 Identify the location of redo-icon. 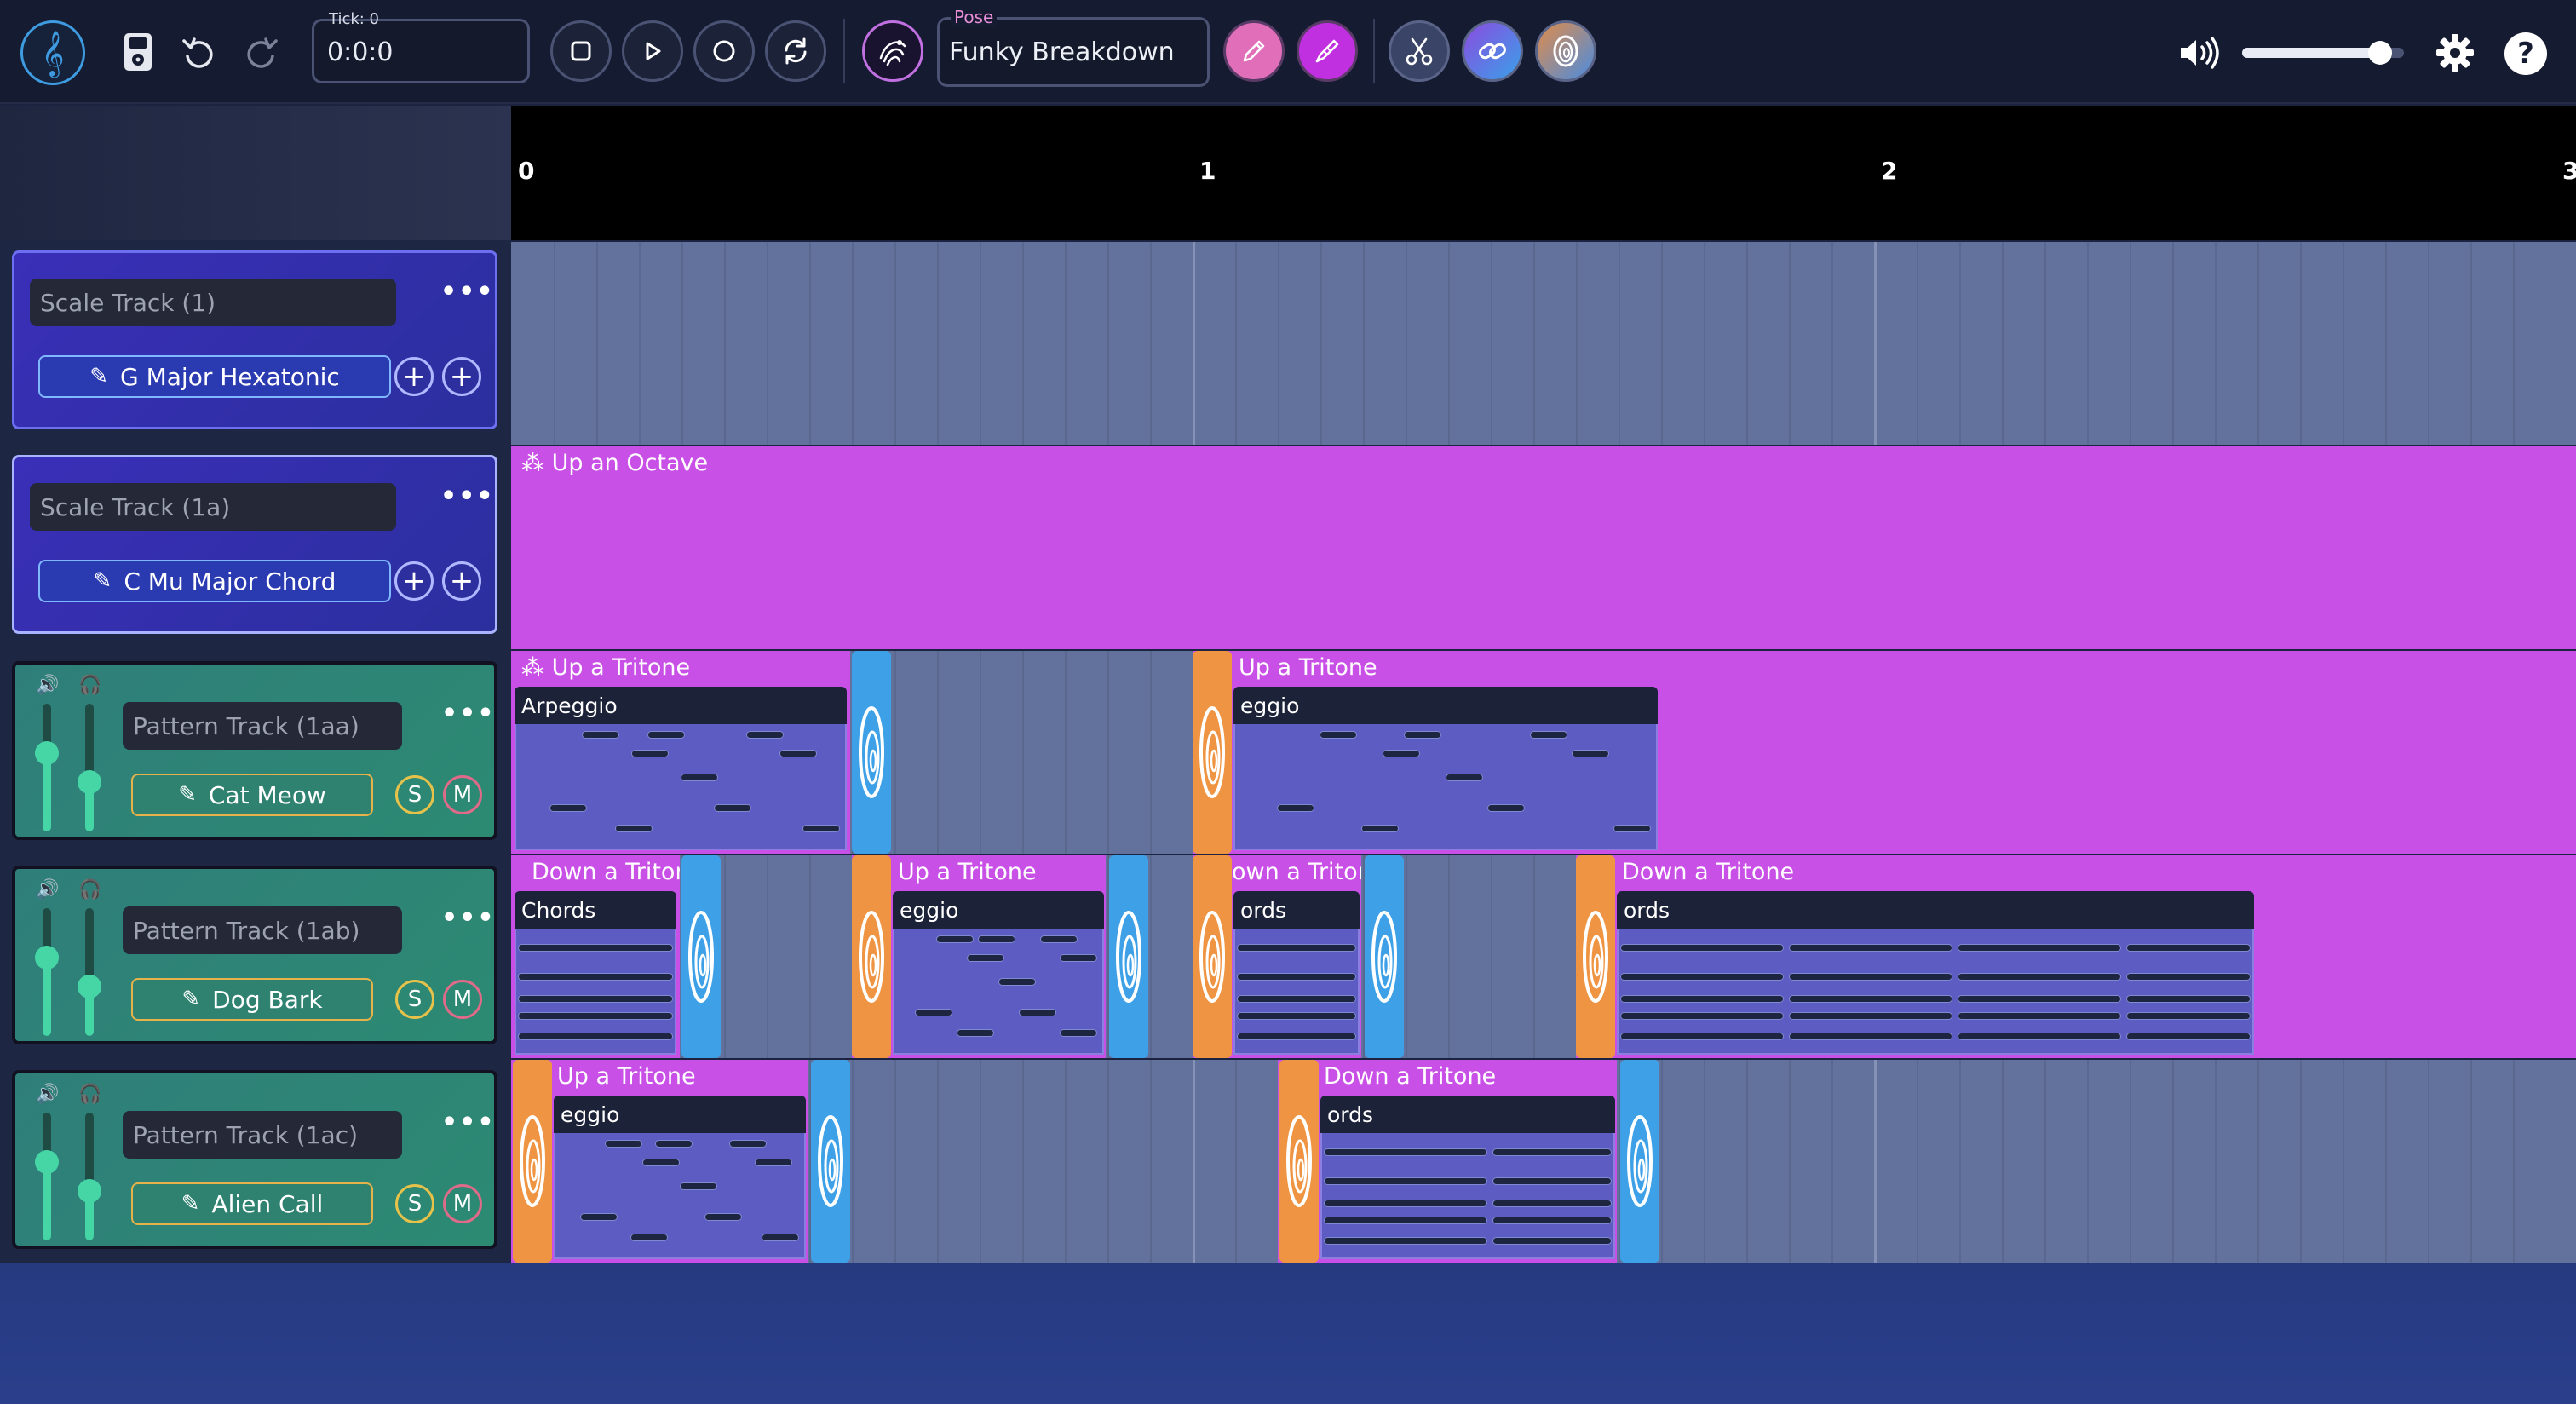
(261, 52).